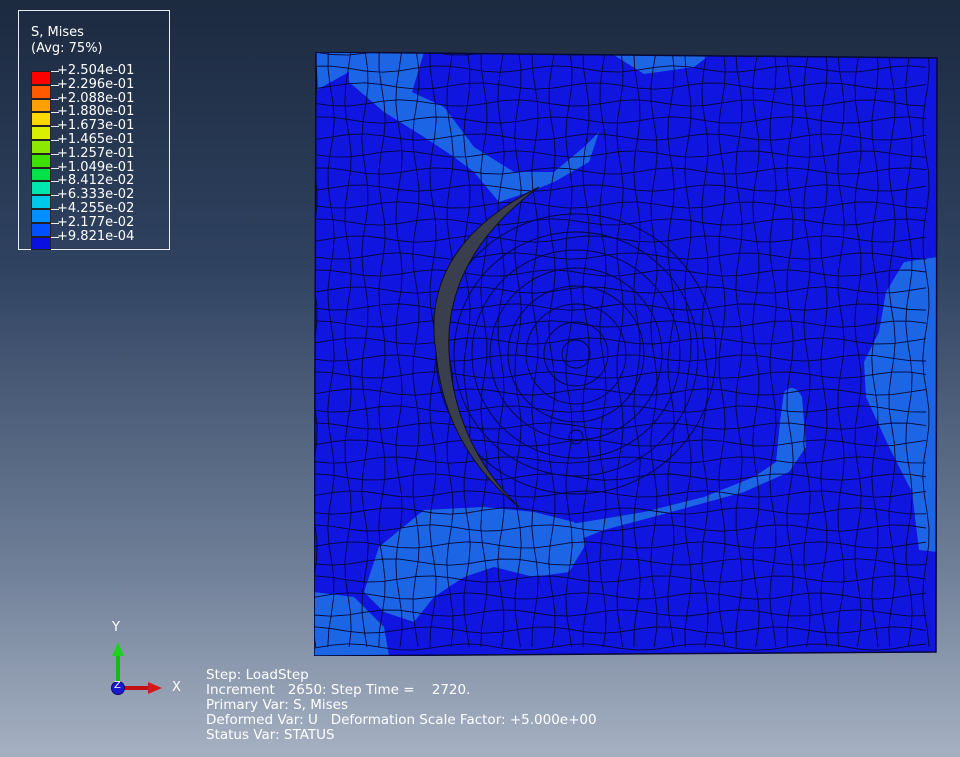  I want to click on legend-variable: S, Mises, so click(57, 32).